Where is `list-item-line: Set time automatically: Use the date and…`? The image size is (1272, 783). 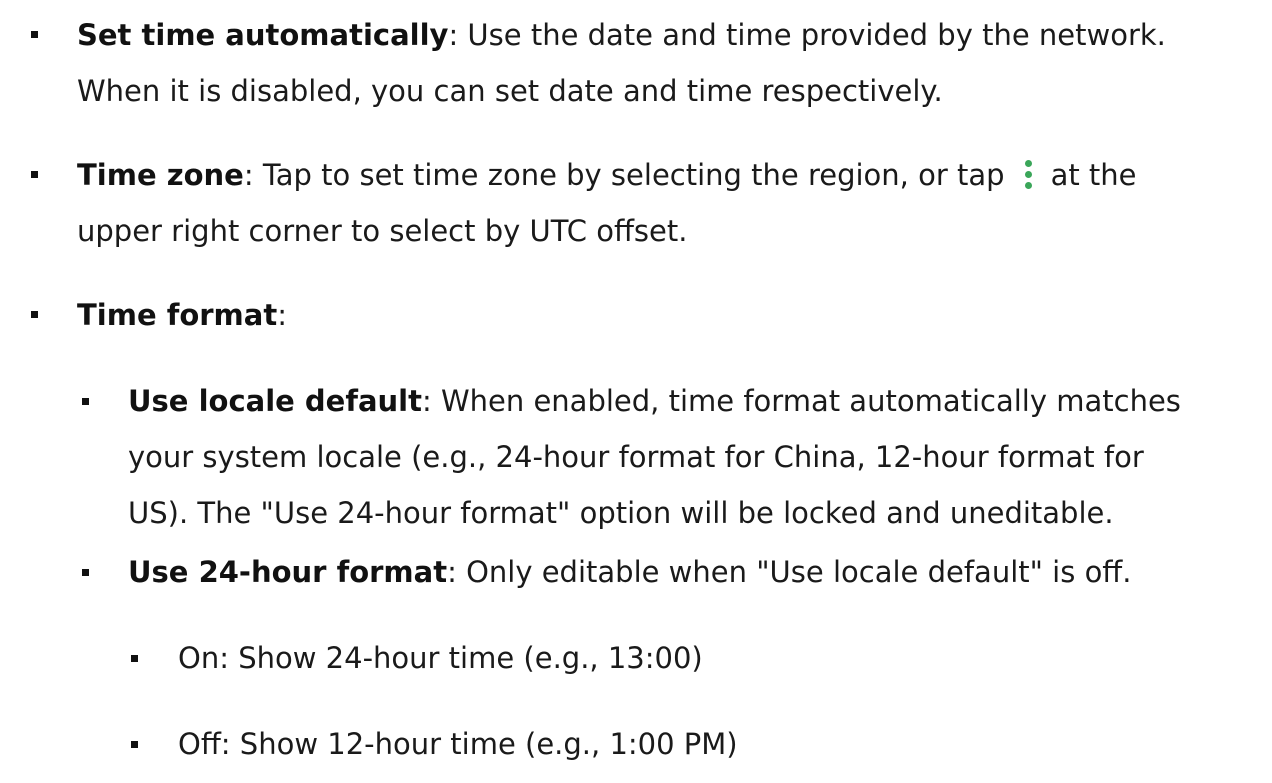 list-item-line: Set time automatically: Use the date and… is located at coordinates (621, 35).